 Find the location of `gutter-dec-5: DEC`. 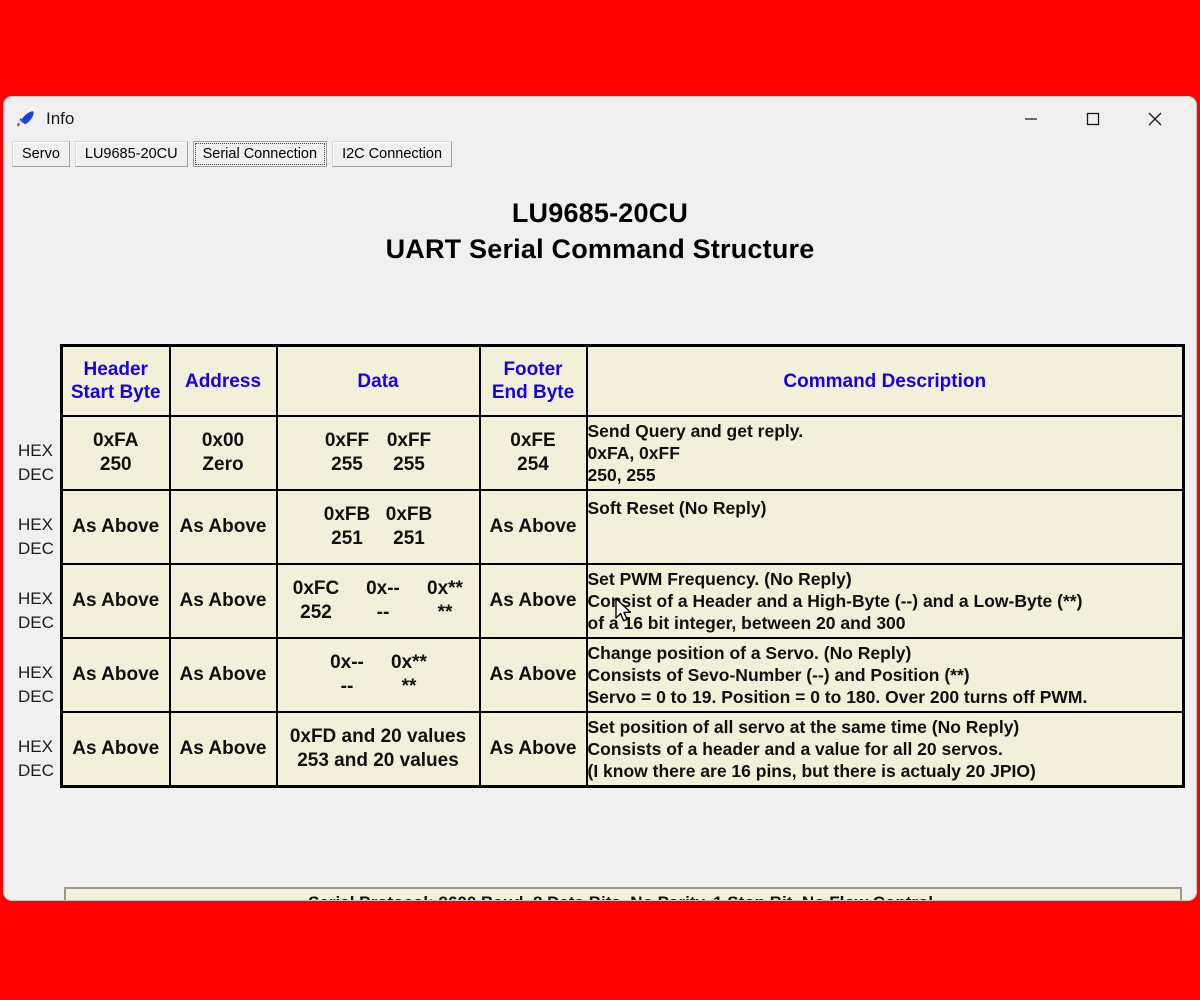

gutter-dec-5: DEC is located at coordinates (36, 770).